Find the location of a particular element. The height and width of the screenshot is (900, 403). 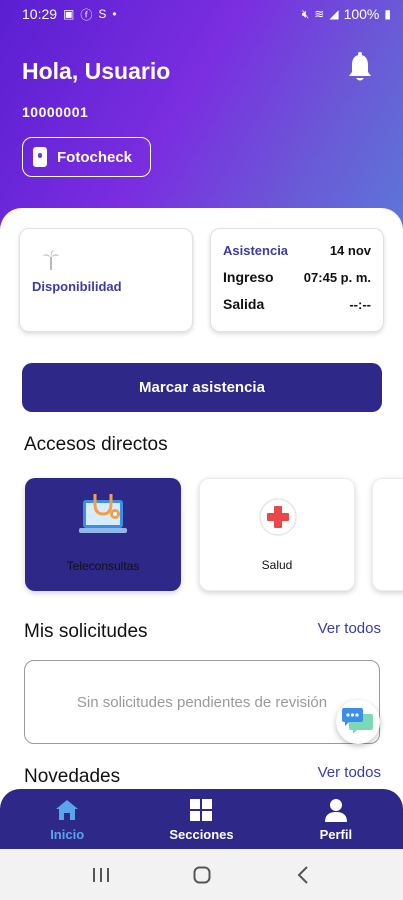

back-icon is located at coordinates (303, 875).